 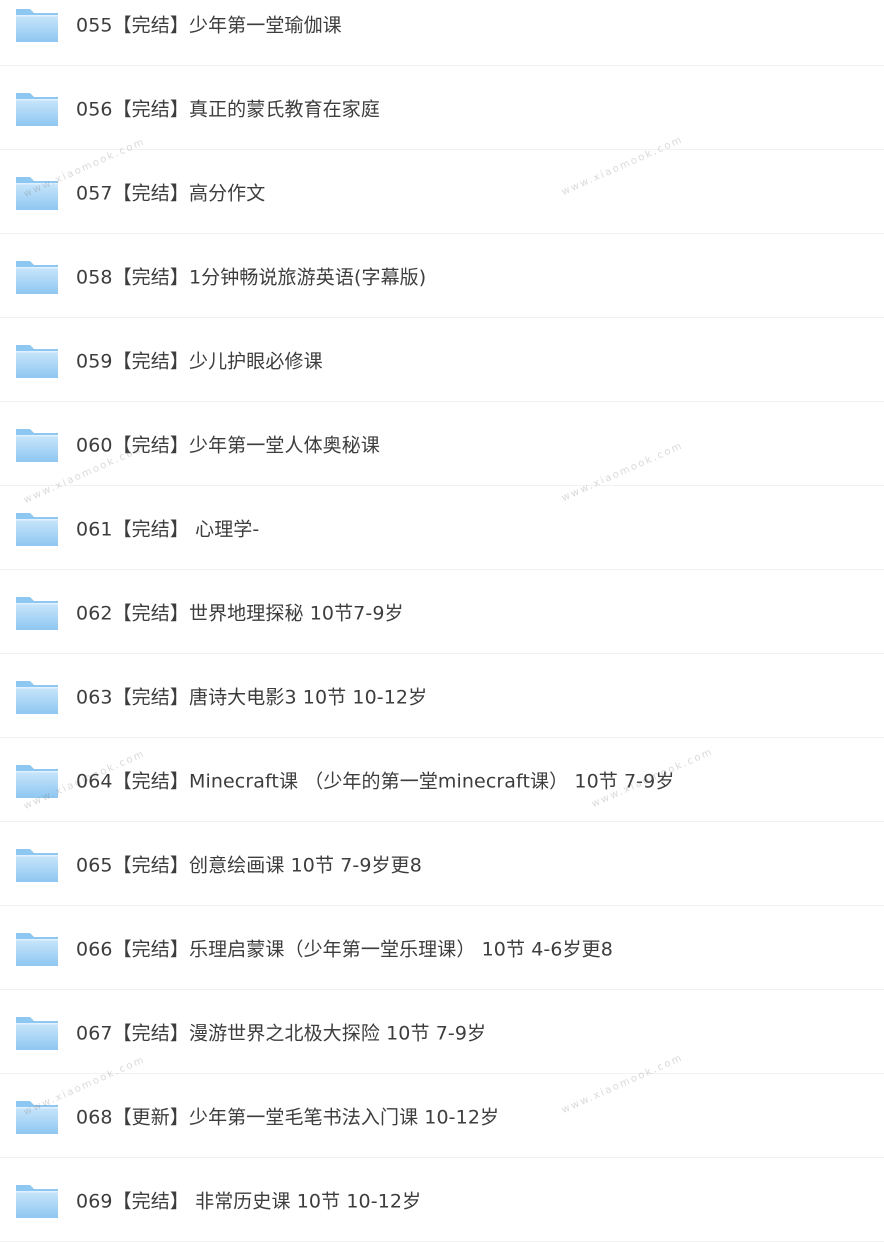 I want to click on folder-name: 065【完结】创意绘画课 10节 7-9岁更8, so click(x=249, y=865).